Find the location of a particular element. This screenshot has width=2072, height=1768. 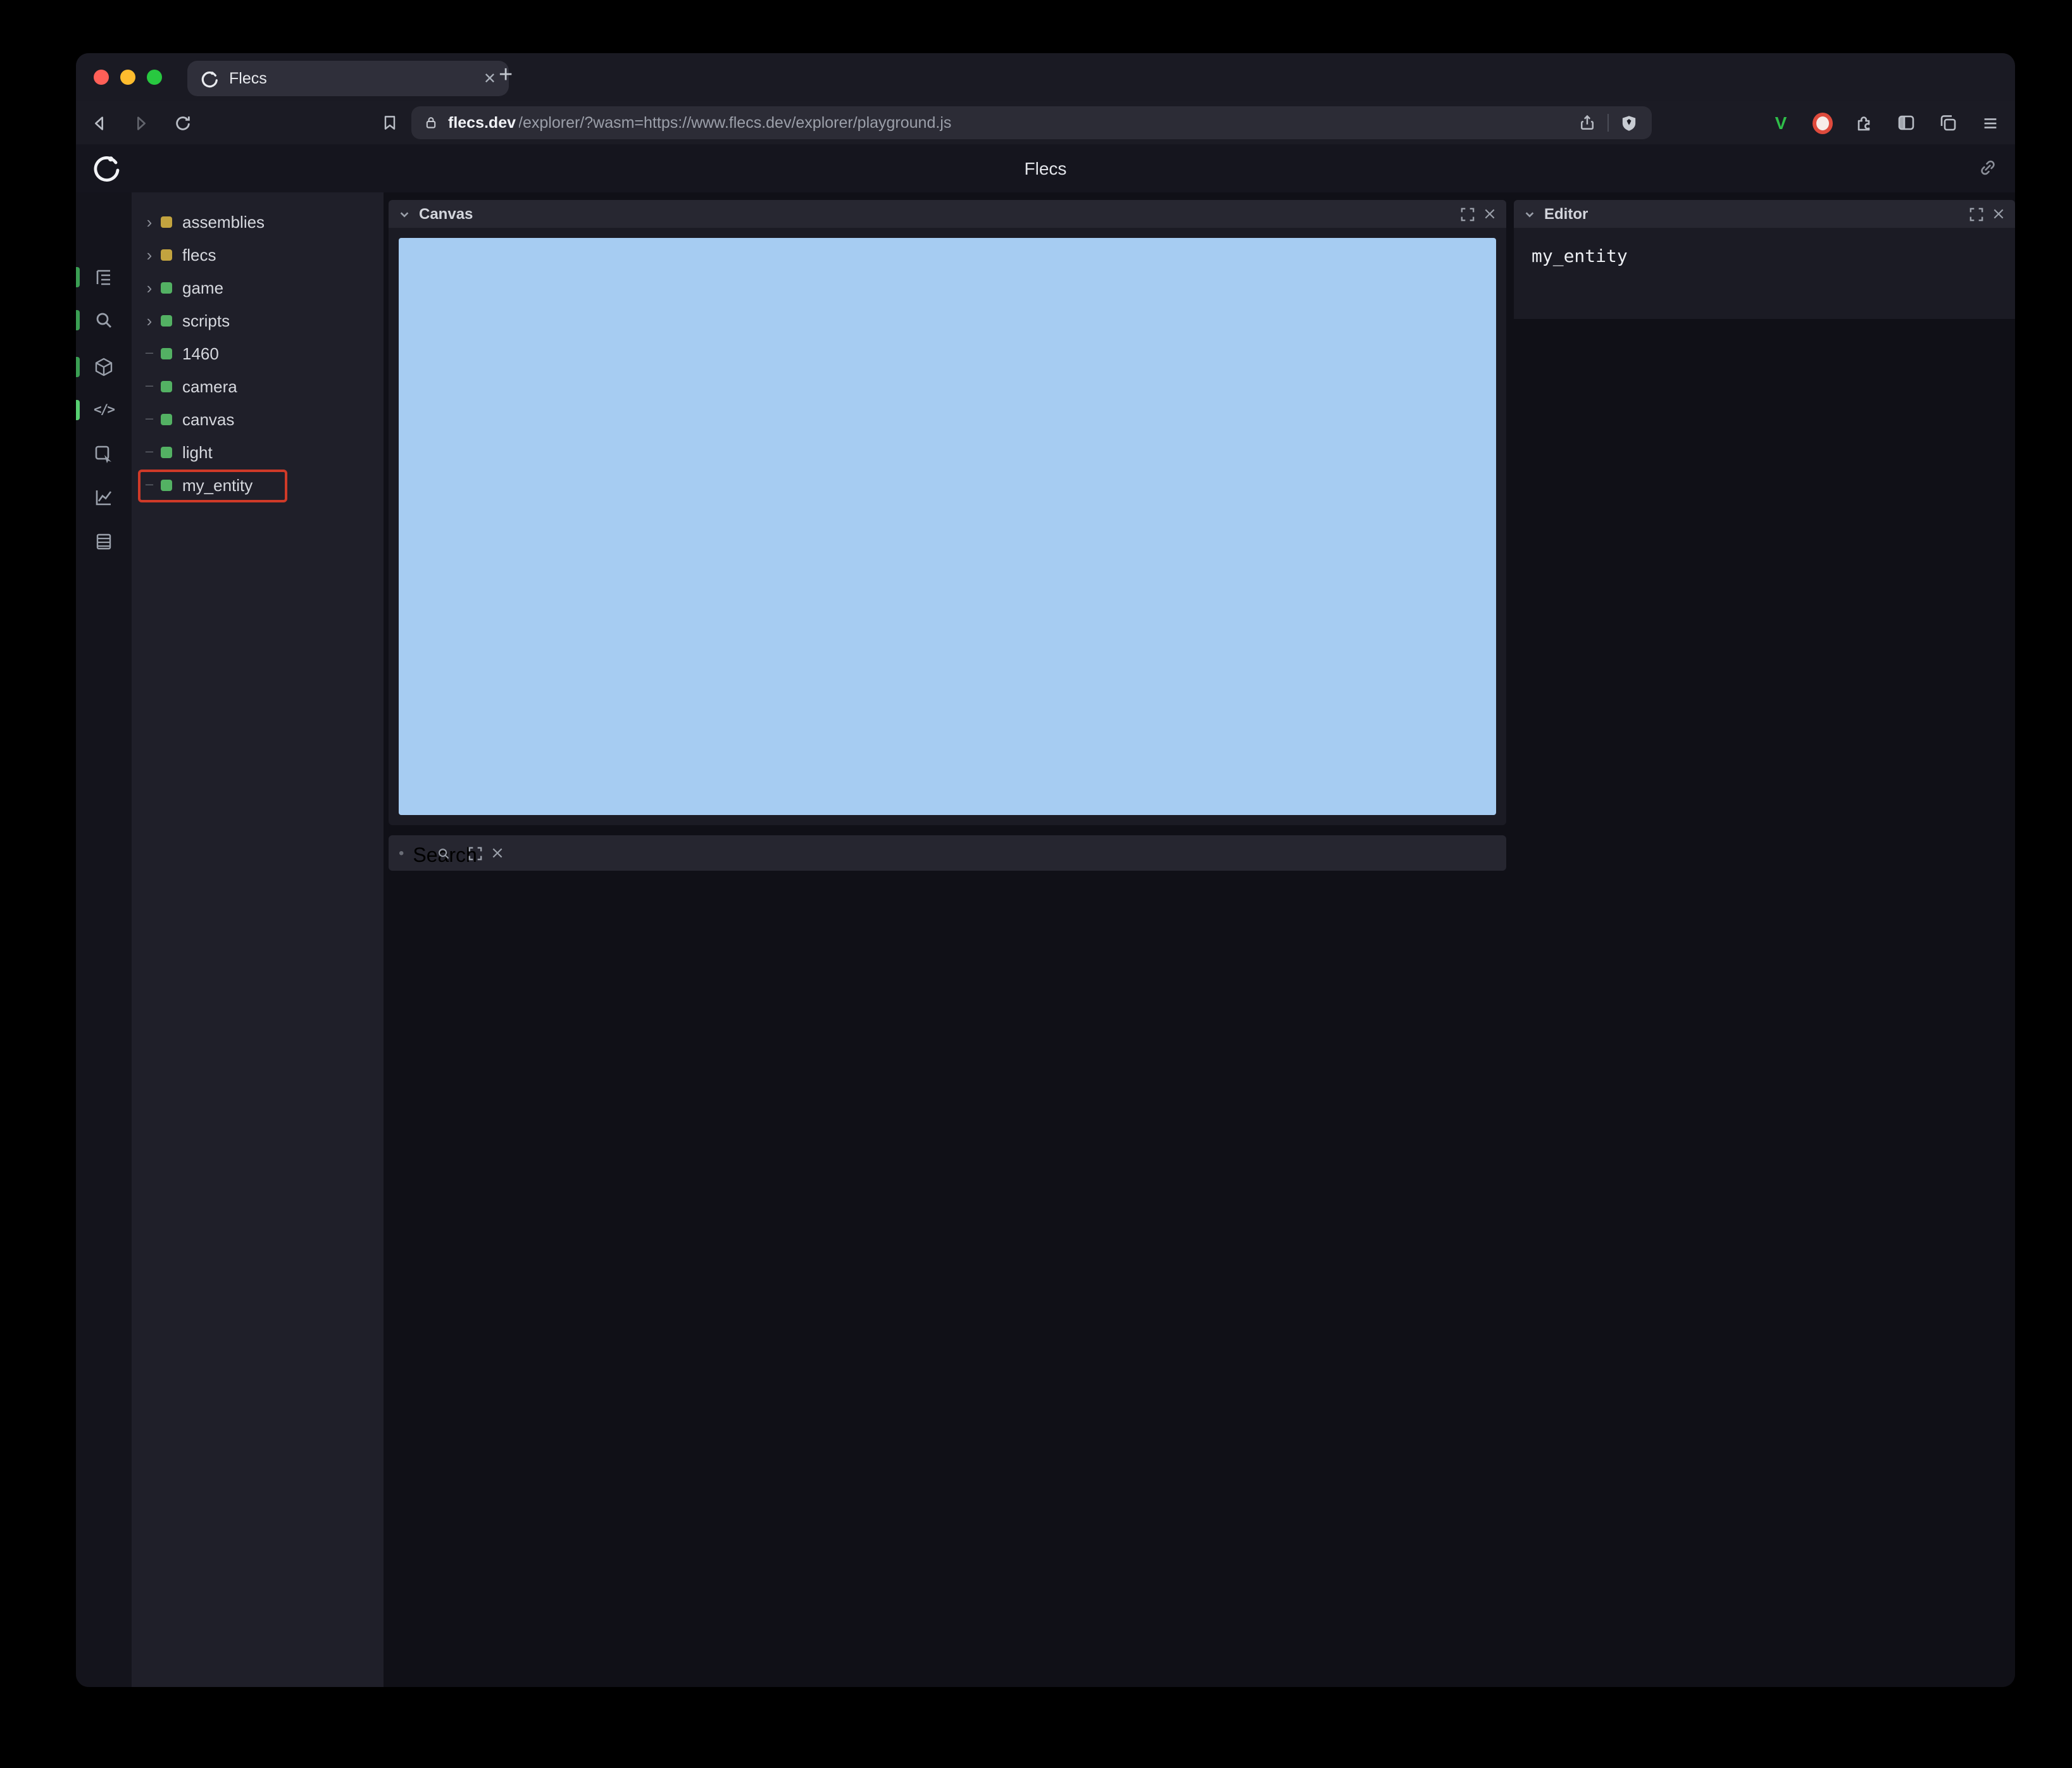

menu-hamburger-icon is located at coordinates (1990, 123).